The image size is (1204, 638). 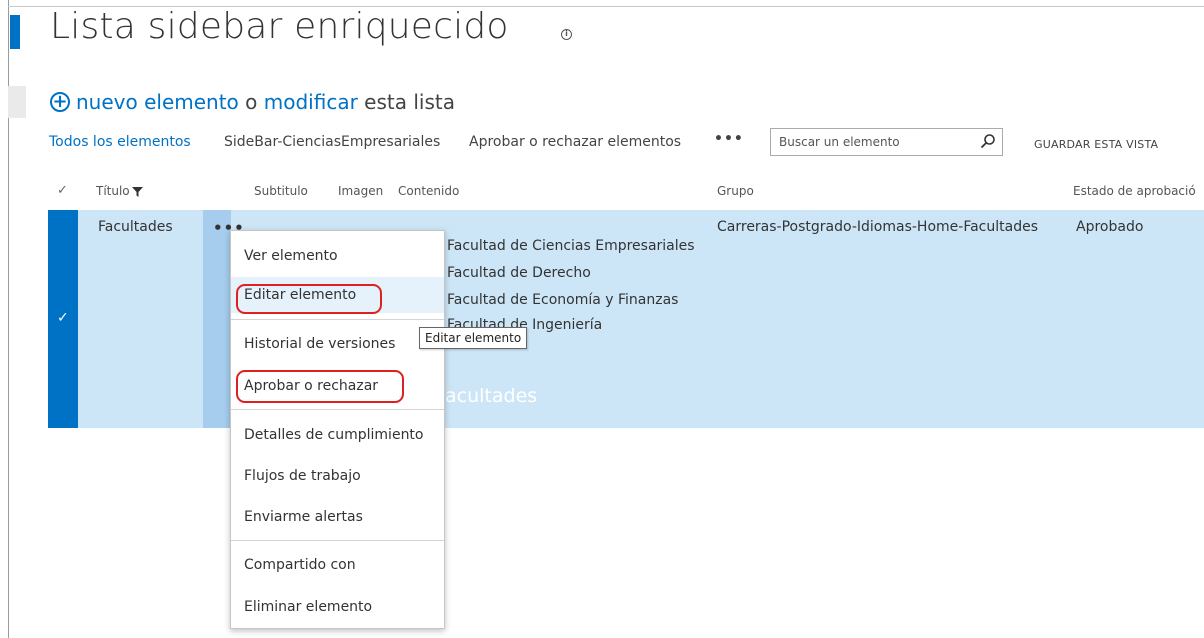 What do you see at coordinates (309, 299) in the screenshot?
I see `edit-item-highlight-mark` at bounding box center [309, 299].